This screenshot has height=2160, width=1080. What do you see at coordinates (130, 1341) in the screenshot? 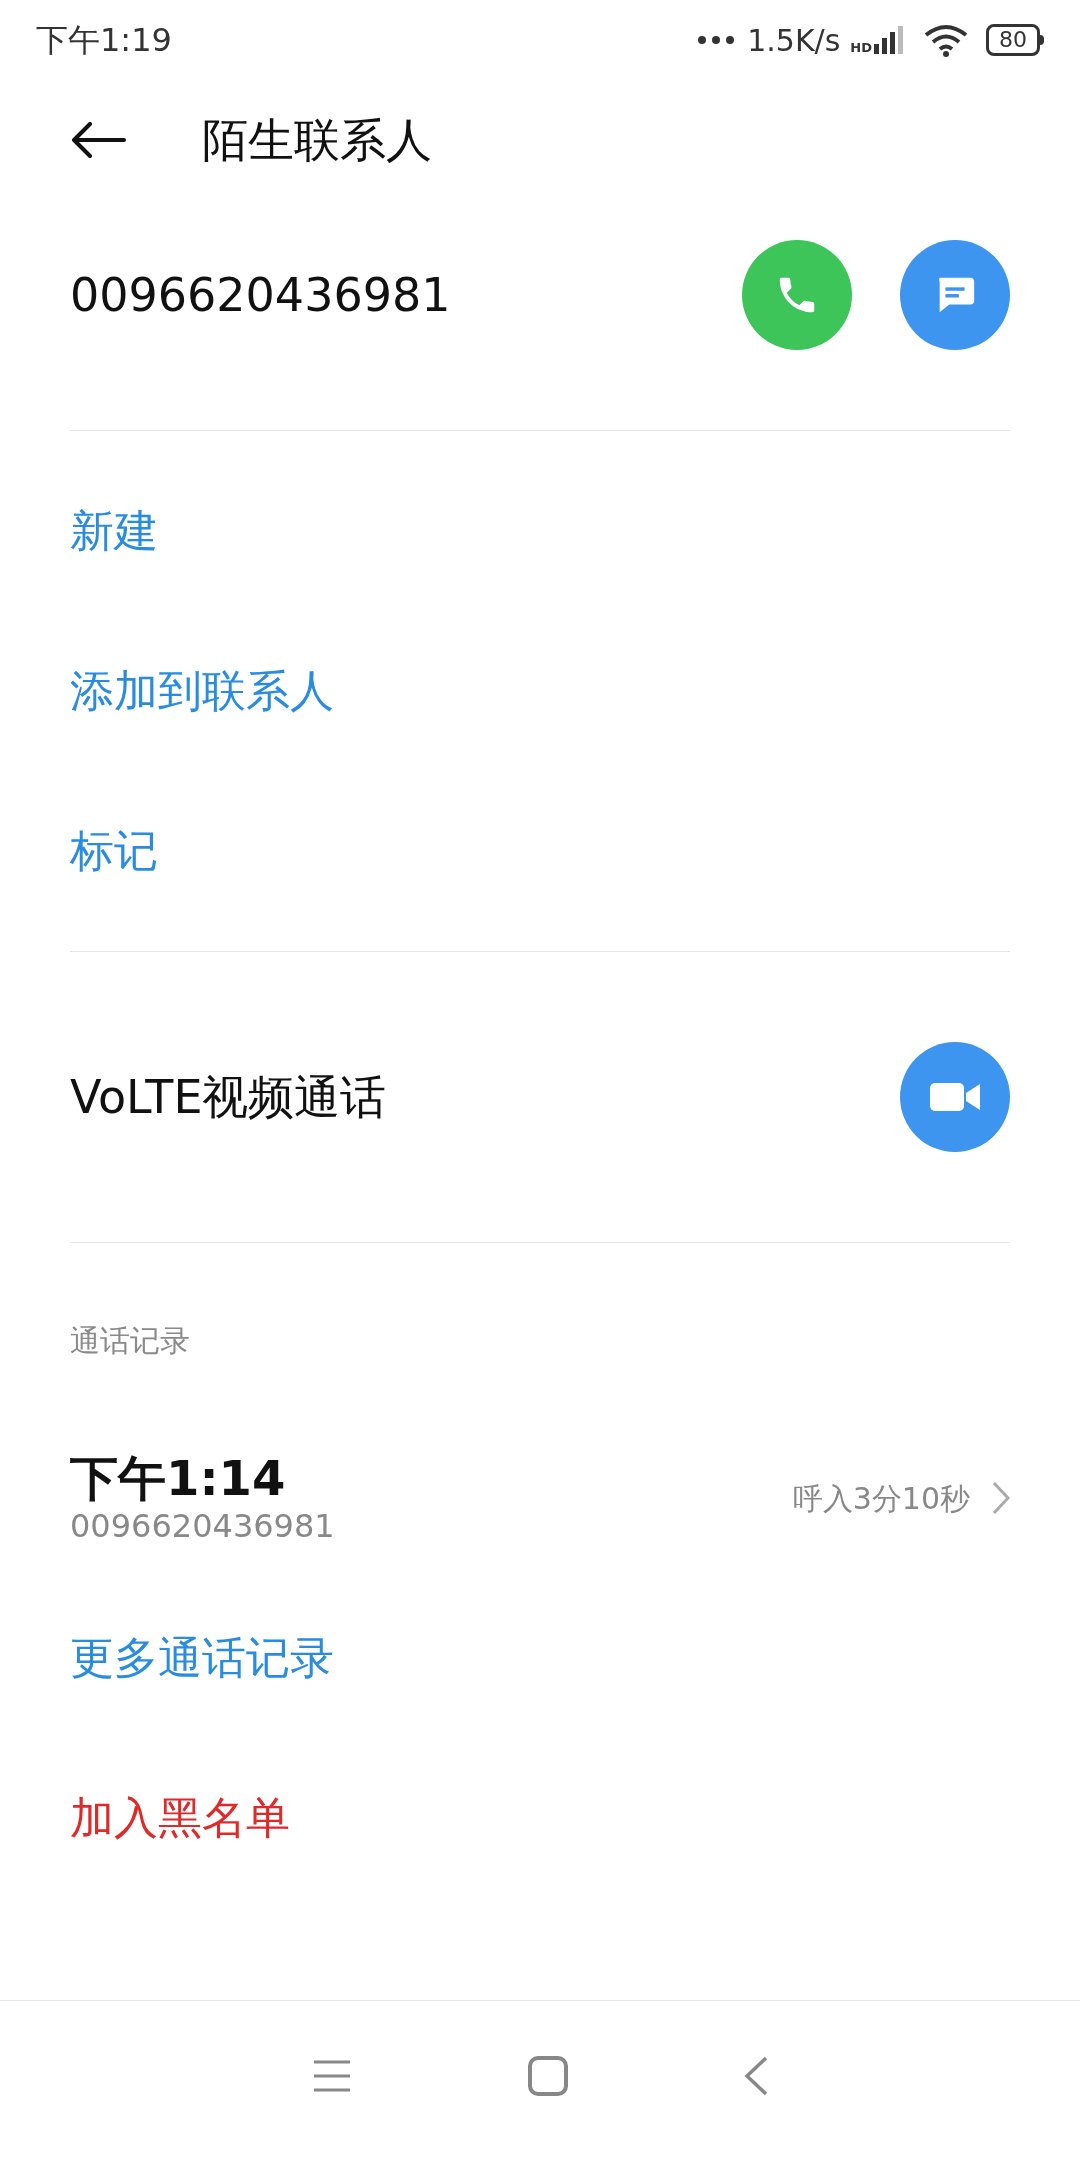
I see `section-heading: 通话记录` at bounding box center [130, 1341].